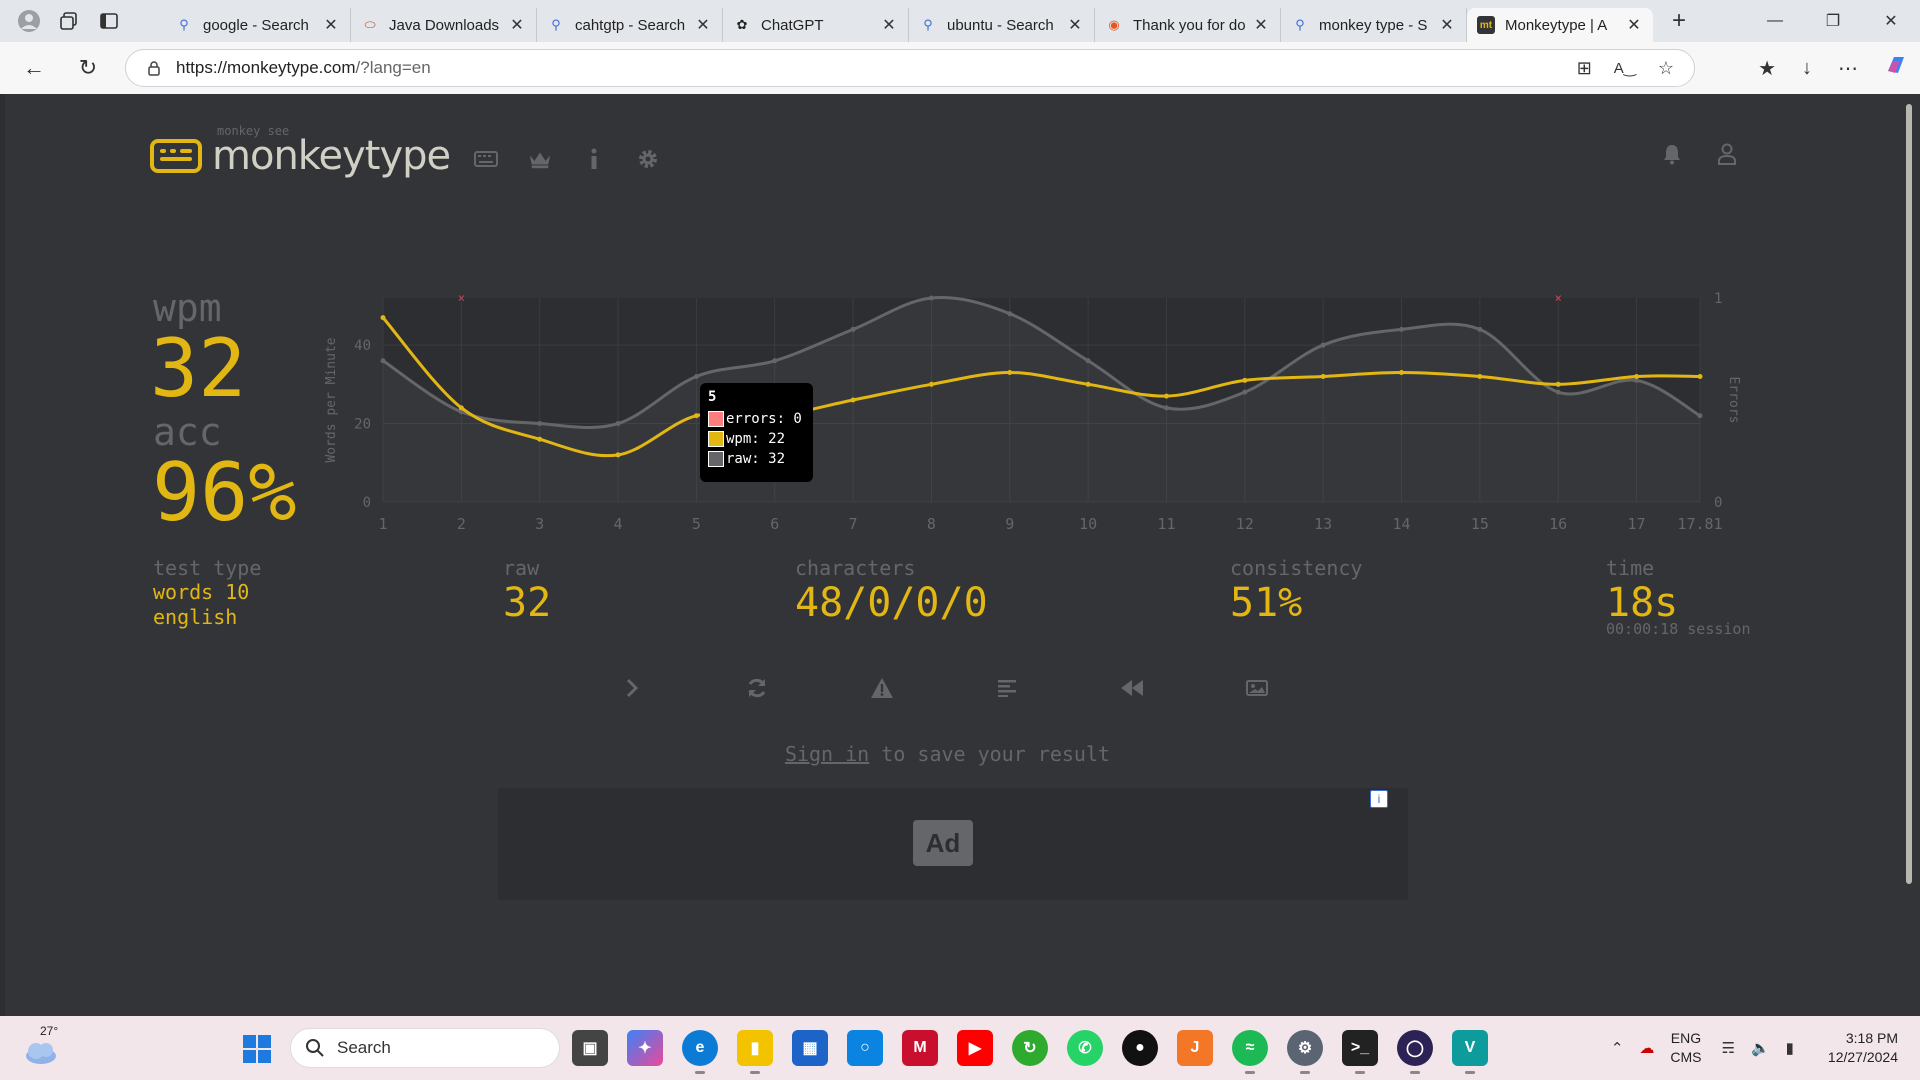 The width and height of the screenshot is (1920, 1080). I want to click on page-scrollbar, so click(1910, 555).